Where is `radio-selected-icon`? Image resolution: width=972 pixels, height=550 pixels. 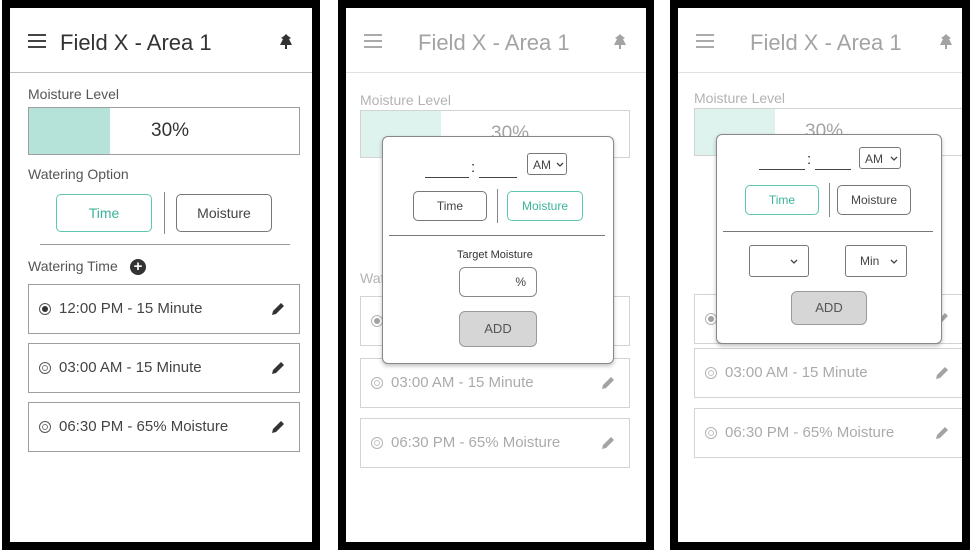 radio-selected-icon is located at coordinates (45, 309).